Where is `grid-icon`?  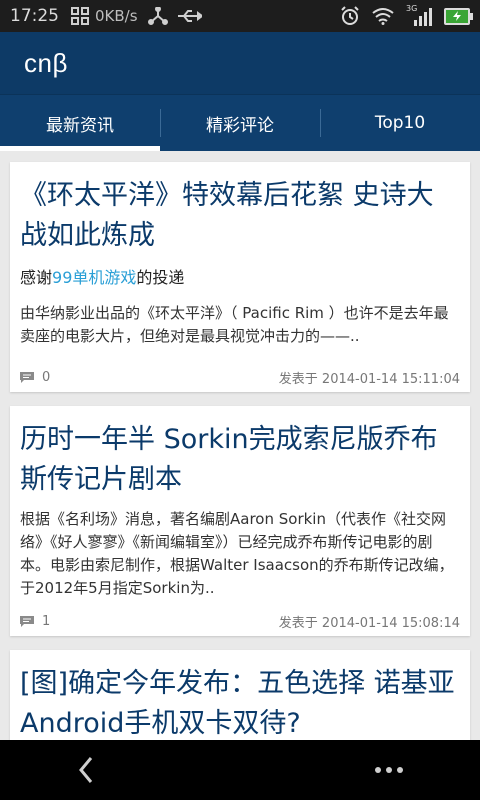
grid-icon is located at coordinates (80, 16).